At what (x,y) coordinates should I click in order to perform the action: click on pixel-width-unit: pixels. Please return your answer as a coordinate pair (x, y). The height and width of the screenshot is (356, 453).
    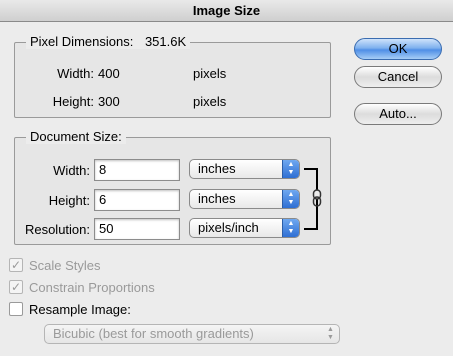
    Looking at the image, I should click on (210, 73).